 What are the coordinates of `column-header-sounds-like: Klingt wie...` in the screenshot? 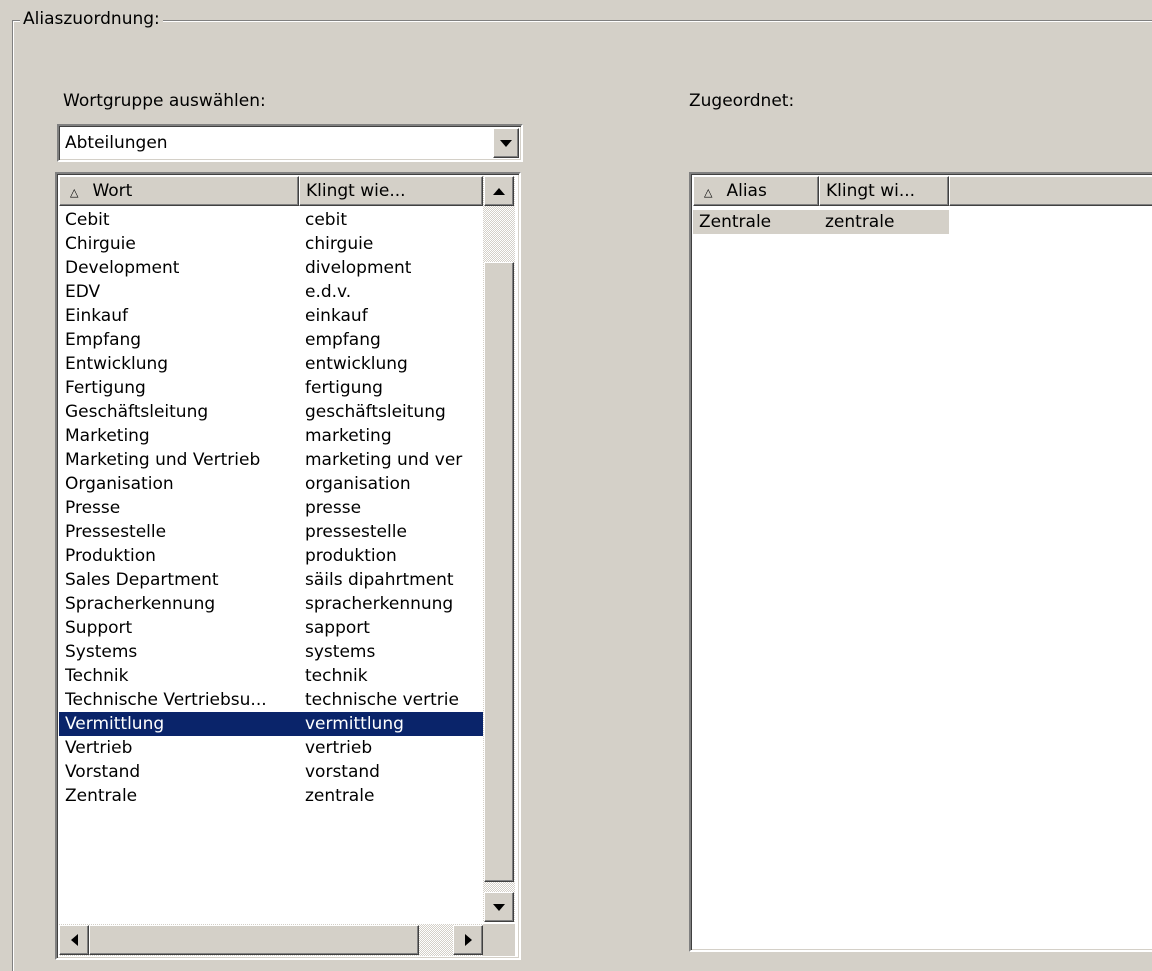 It's located at (391, 191).